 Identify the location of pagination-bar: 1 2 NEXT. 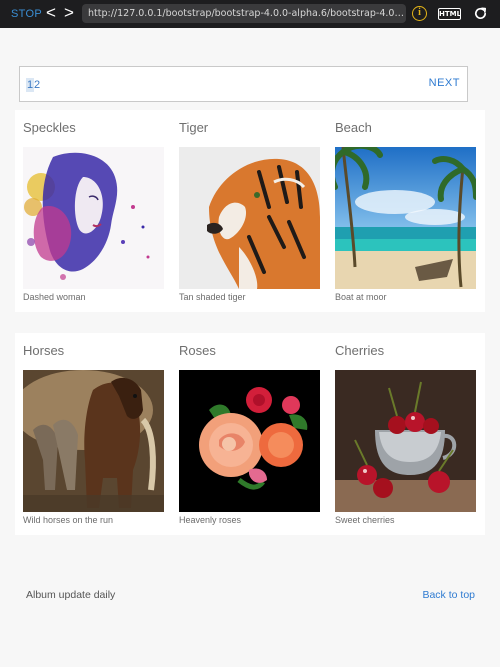
(243, 84).